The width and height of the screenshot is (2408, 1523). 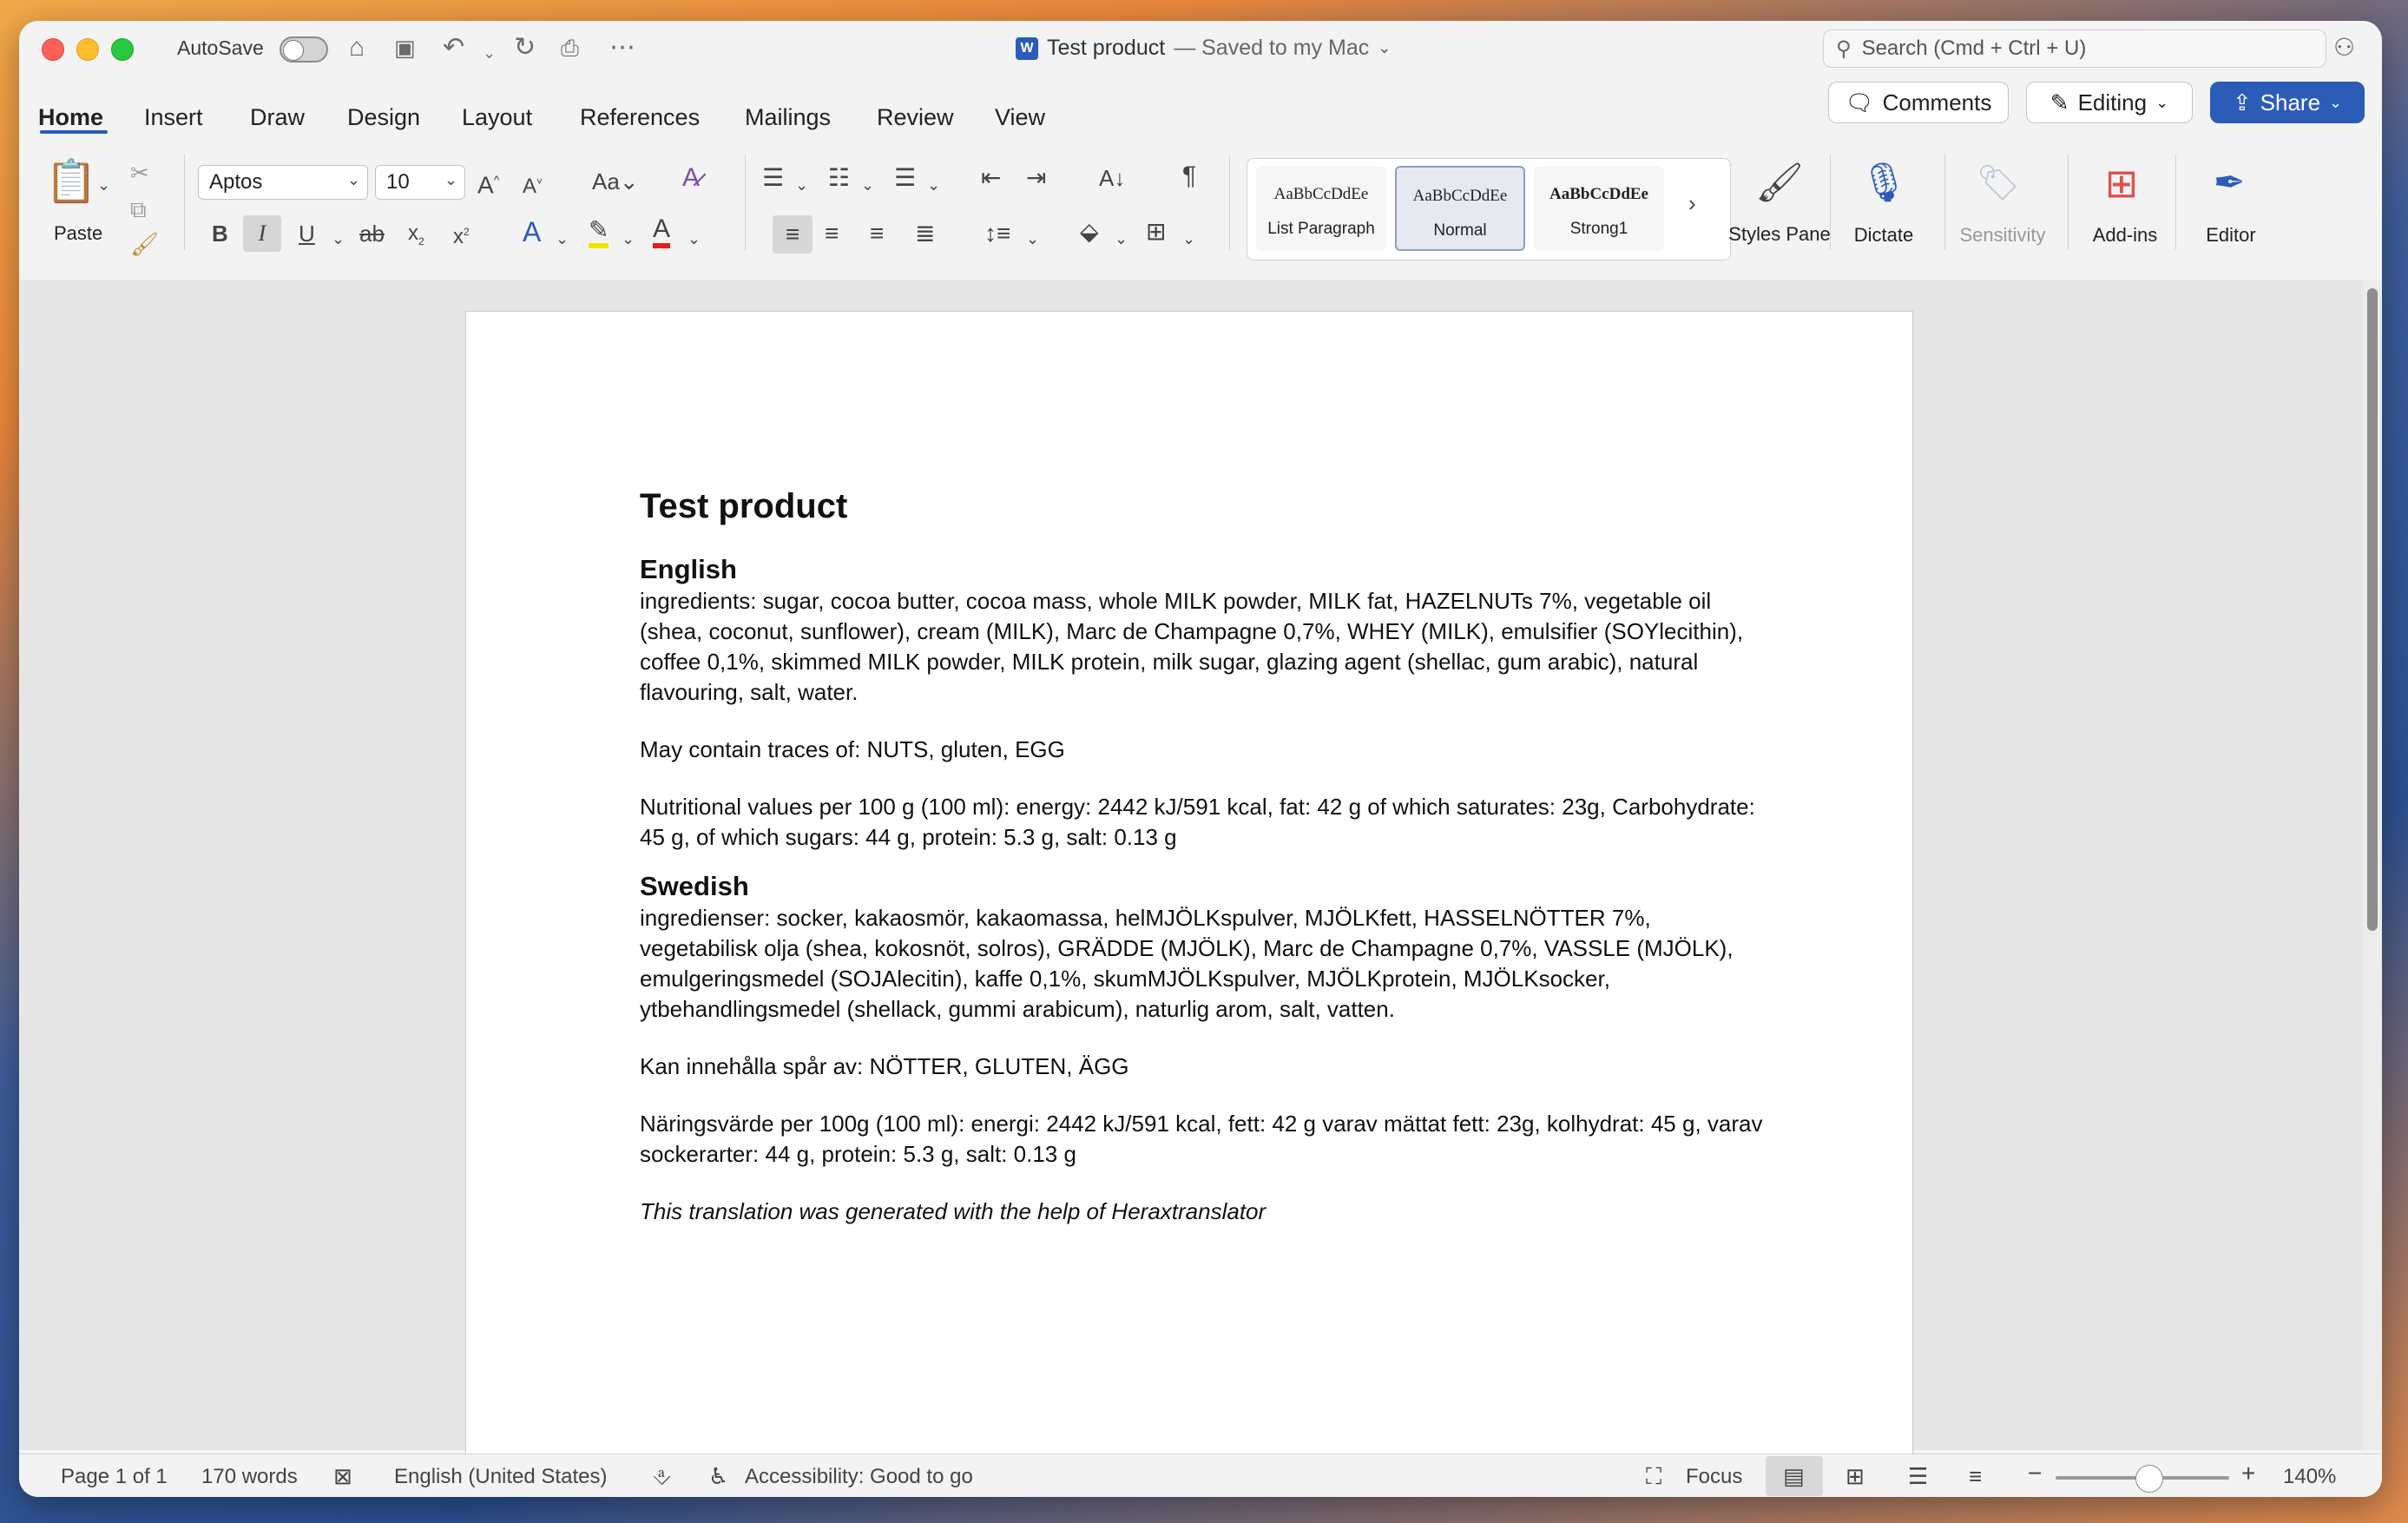 What do you see at coordinates (1089, 232) in the screenshot?
I see `shading-icon: ⬙` at bounding box center [1089, 232].